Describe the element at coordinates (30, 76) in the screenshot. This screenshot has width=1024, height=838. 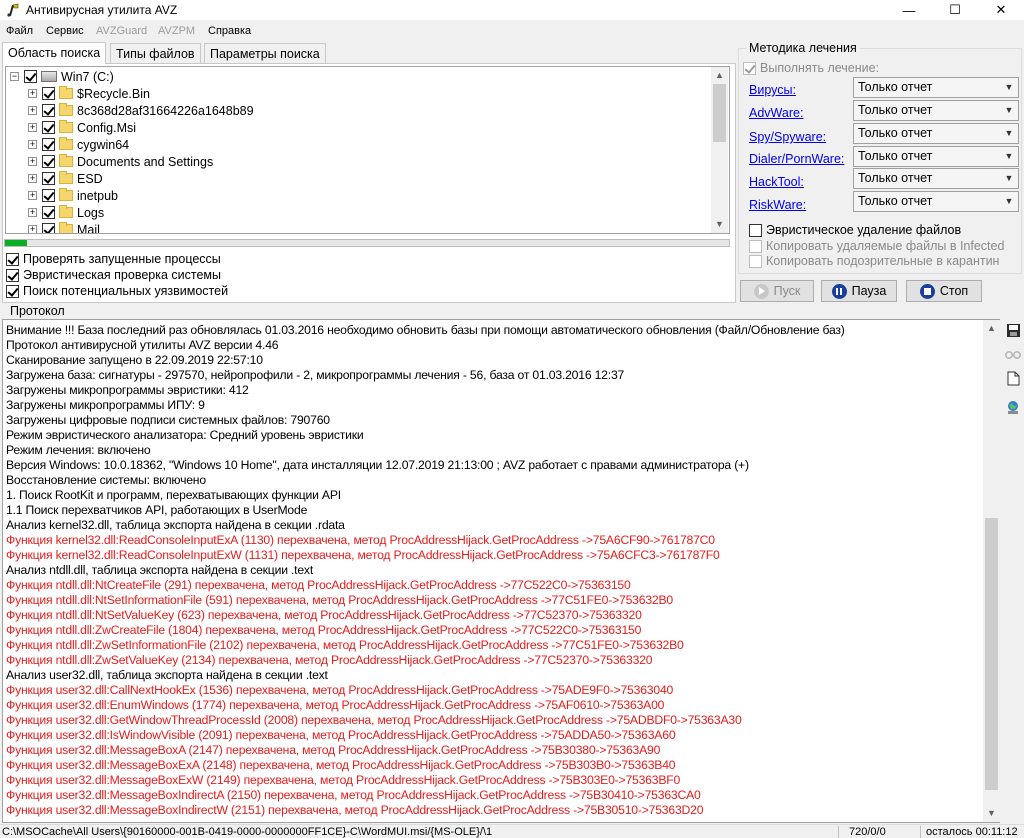
I see `tree-root-checkbox` at that location.